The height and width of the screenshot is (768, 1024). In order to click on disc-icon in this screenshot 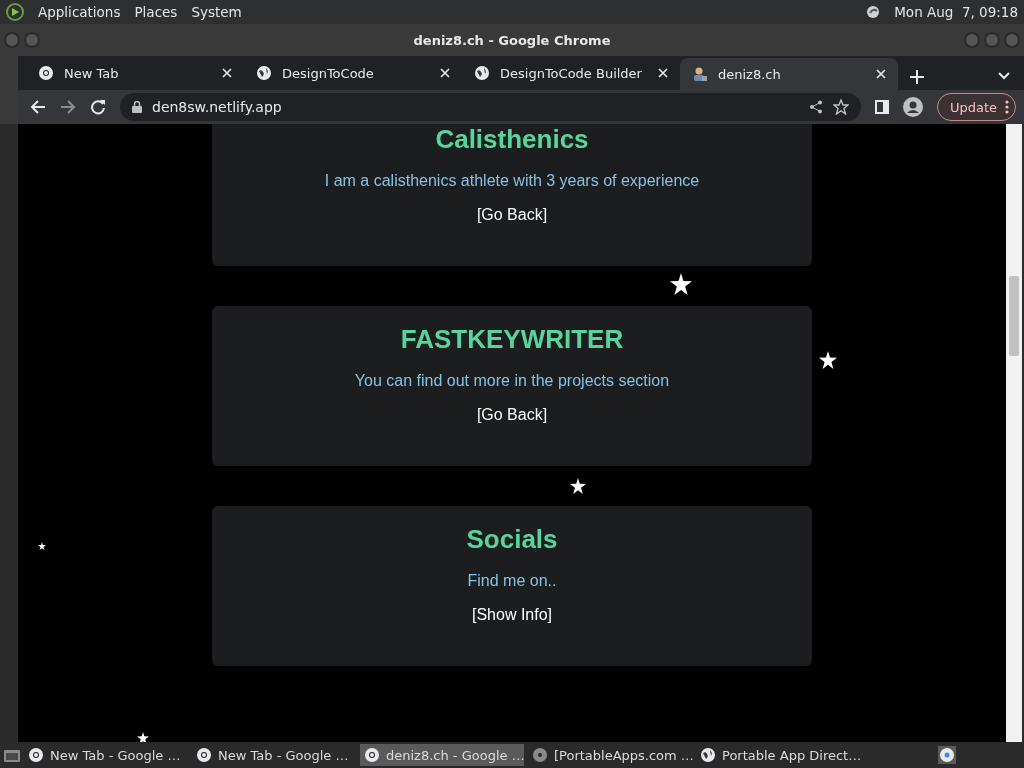, I will do `click(540, 755)`.